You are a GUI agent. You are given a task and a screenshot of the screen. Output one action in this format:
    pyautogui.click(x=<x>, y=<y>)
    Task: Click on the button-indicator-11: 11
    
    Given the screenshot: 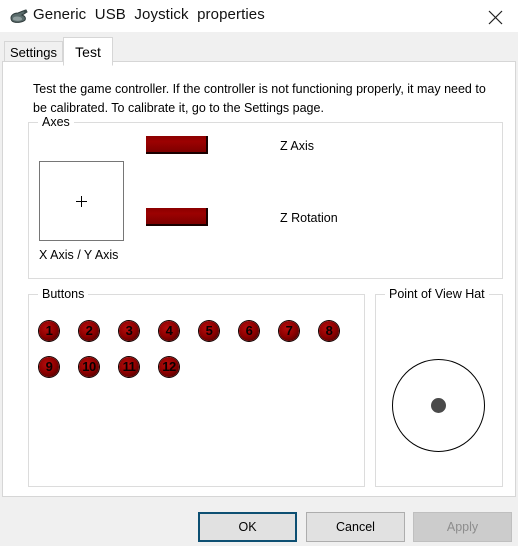 What is the action you would take?
    pyautogui.click(x=129, y=367)
    